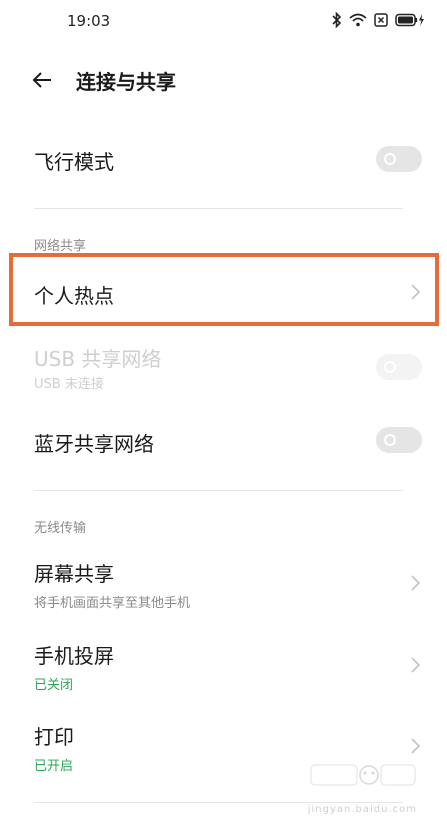 The image size is (447, 823). Describe the element at coordinates (54, 766) in the screenshot. I see `print-status: 已开启` at that location.